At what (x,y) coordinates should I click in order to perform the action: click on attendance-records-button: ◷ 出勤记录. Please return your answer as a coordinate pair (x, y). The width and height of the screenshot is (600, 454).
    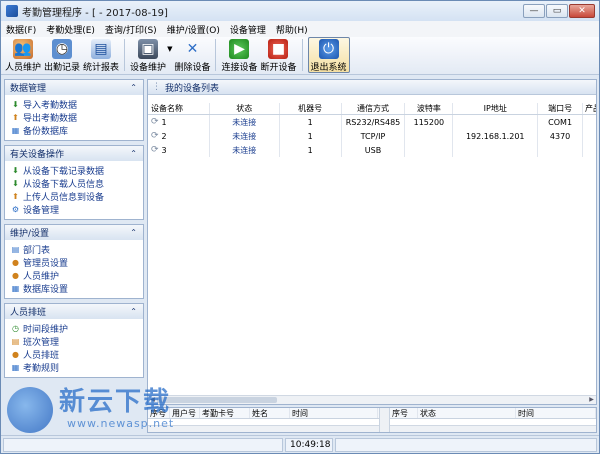
    Looking at the image, I should click on (62, 55).